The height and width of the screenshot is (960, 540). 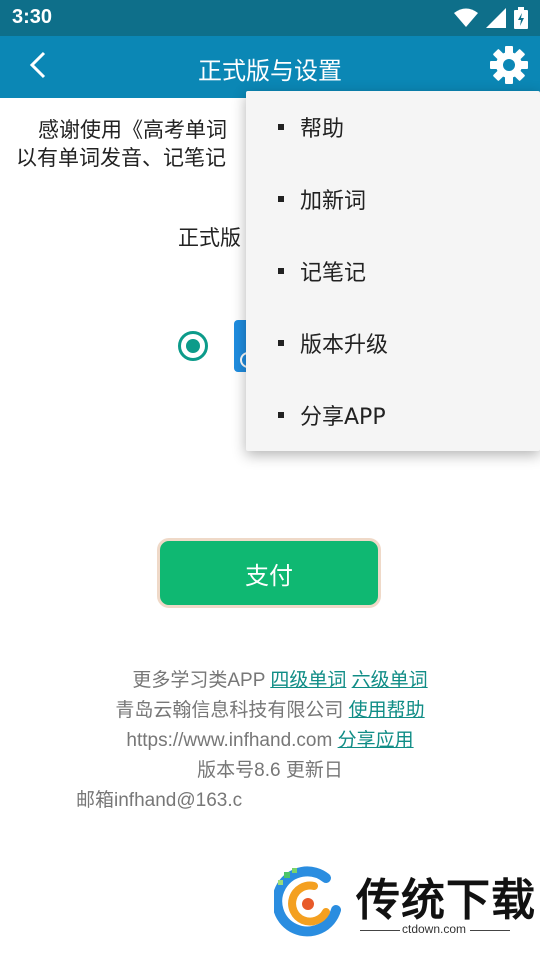 What do you see at coordinates (393, 343) in the screenshot?
I see `menu-item-upgrade: 版本升级` at bounding box center [393, 343].